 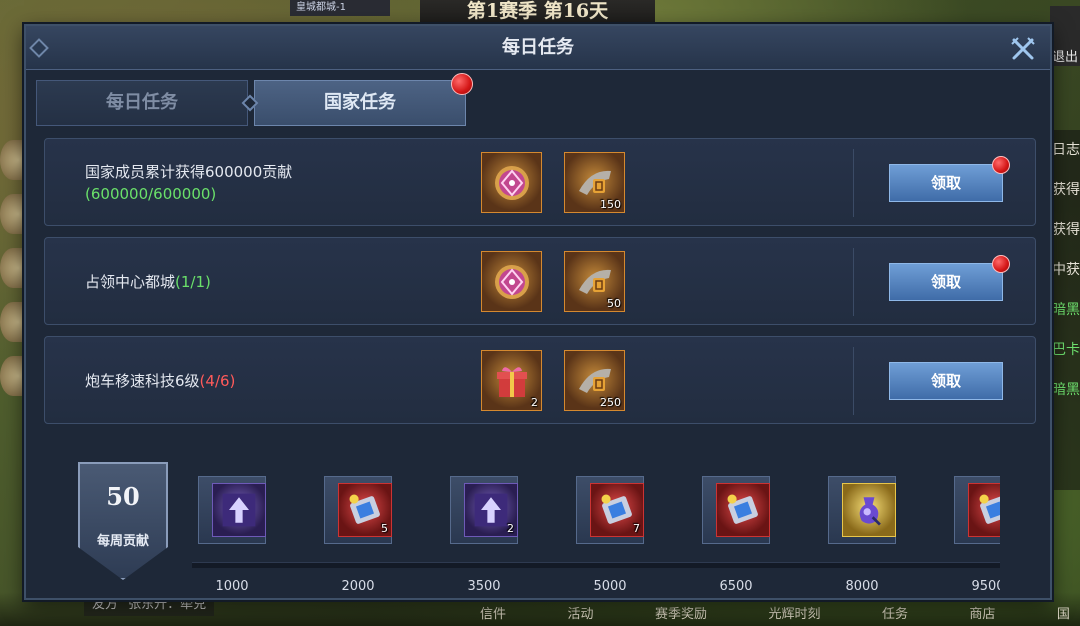 I want to click on left-avatar-strip, so click(x=13, y=310).